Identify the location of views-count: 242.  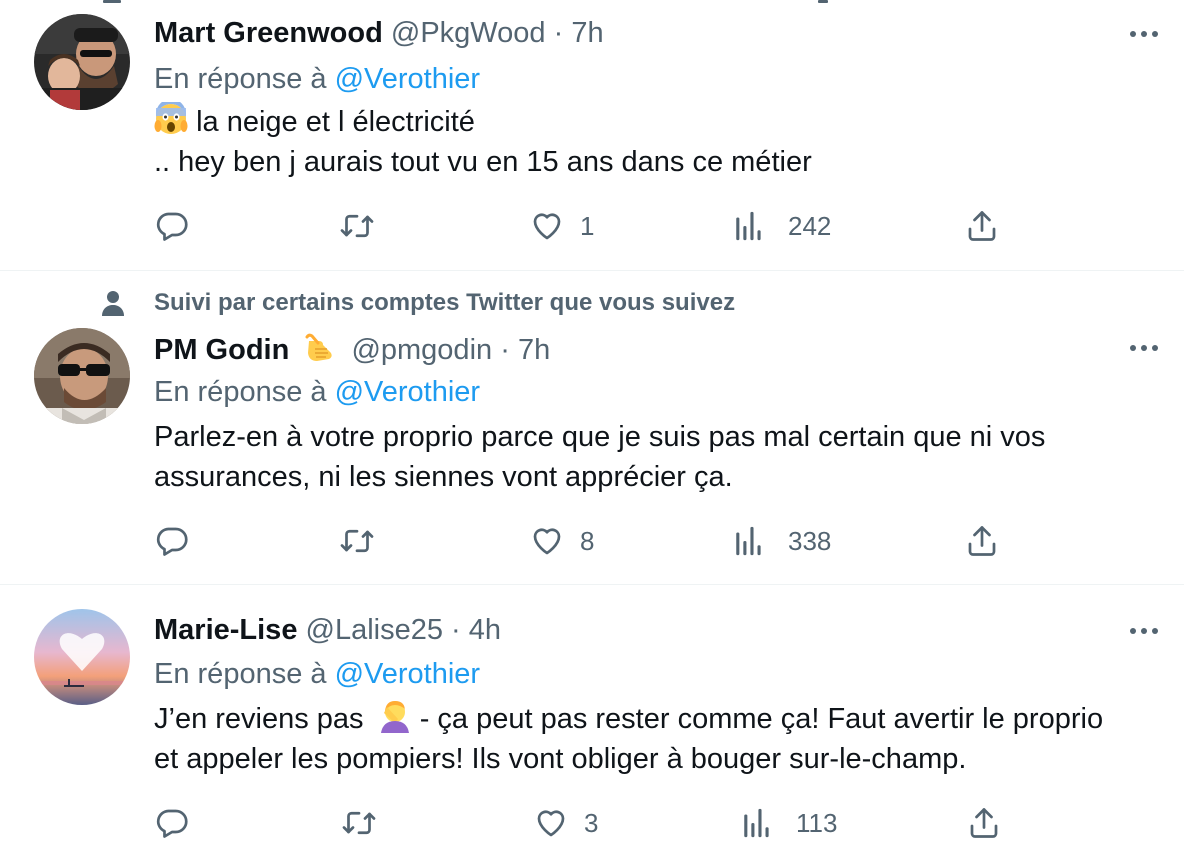
(810, 225).